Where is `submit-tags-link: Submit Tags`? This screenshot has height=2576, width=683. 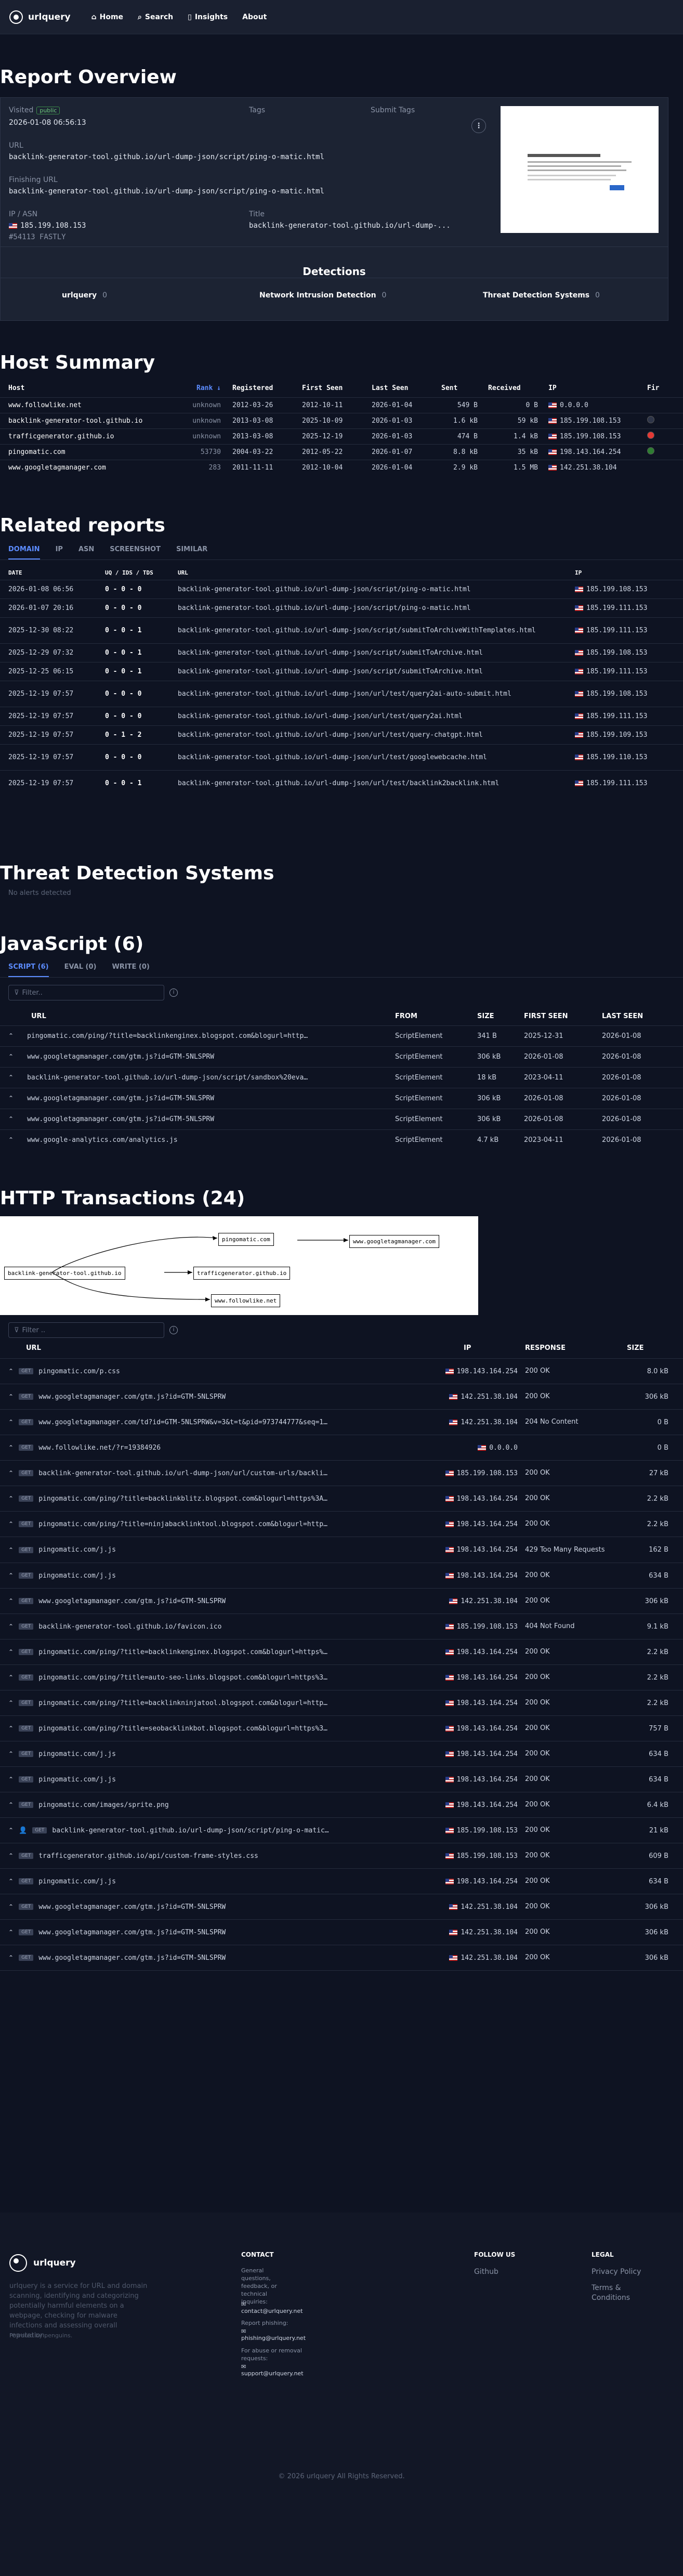 submit-tags-link: Submit Tags is located at coordinates (393, 110).